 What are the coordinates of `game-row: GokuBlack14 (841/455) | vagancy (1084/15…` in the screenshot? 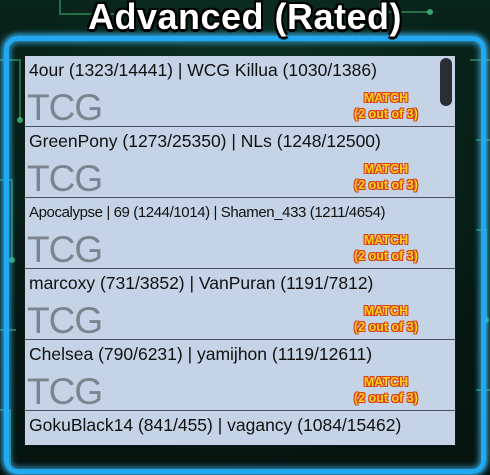 It's located at (240, 428).